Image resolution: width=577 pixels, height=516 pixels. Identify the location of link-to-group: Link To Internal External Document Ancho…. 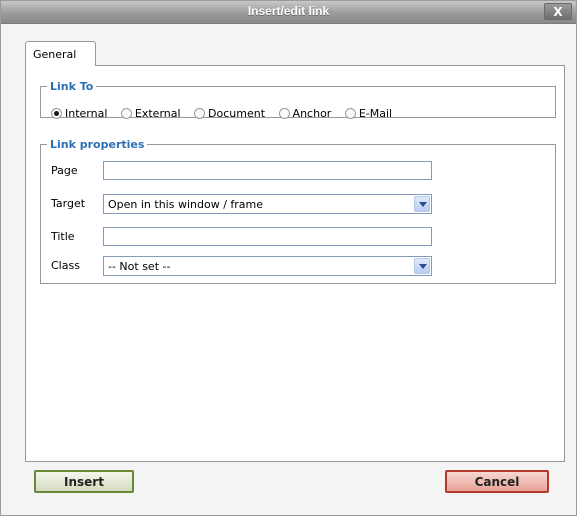
(298, 100).